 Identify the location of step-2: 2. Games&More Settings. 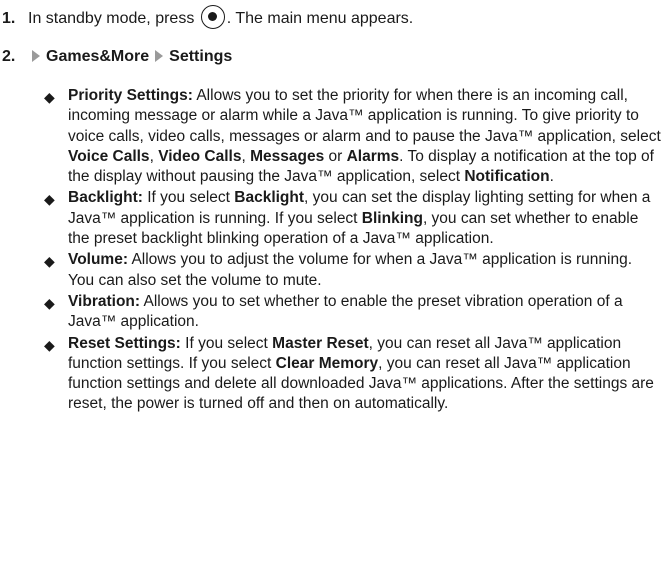
(117, 57).